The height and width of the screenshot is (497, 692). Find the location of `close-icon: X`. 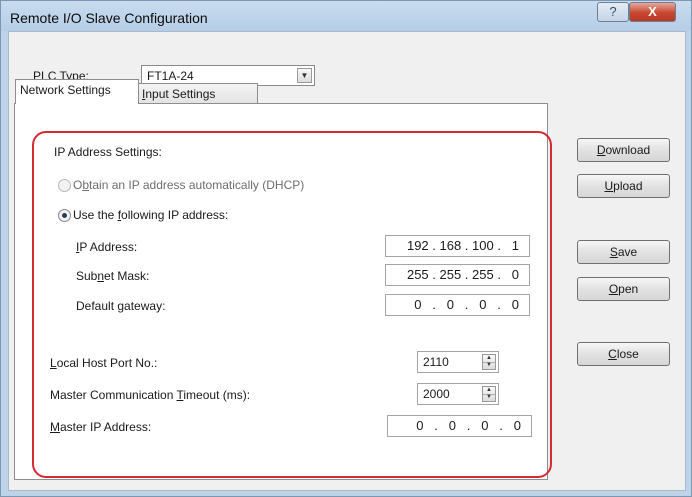

close-icon: X is located at coordinates (652, 11).